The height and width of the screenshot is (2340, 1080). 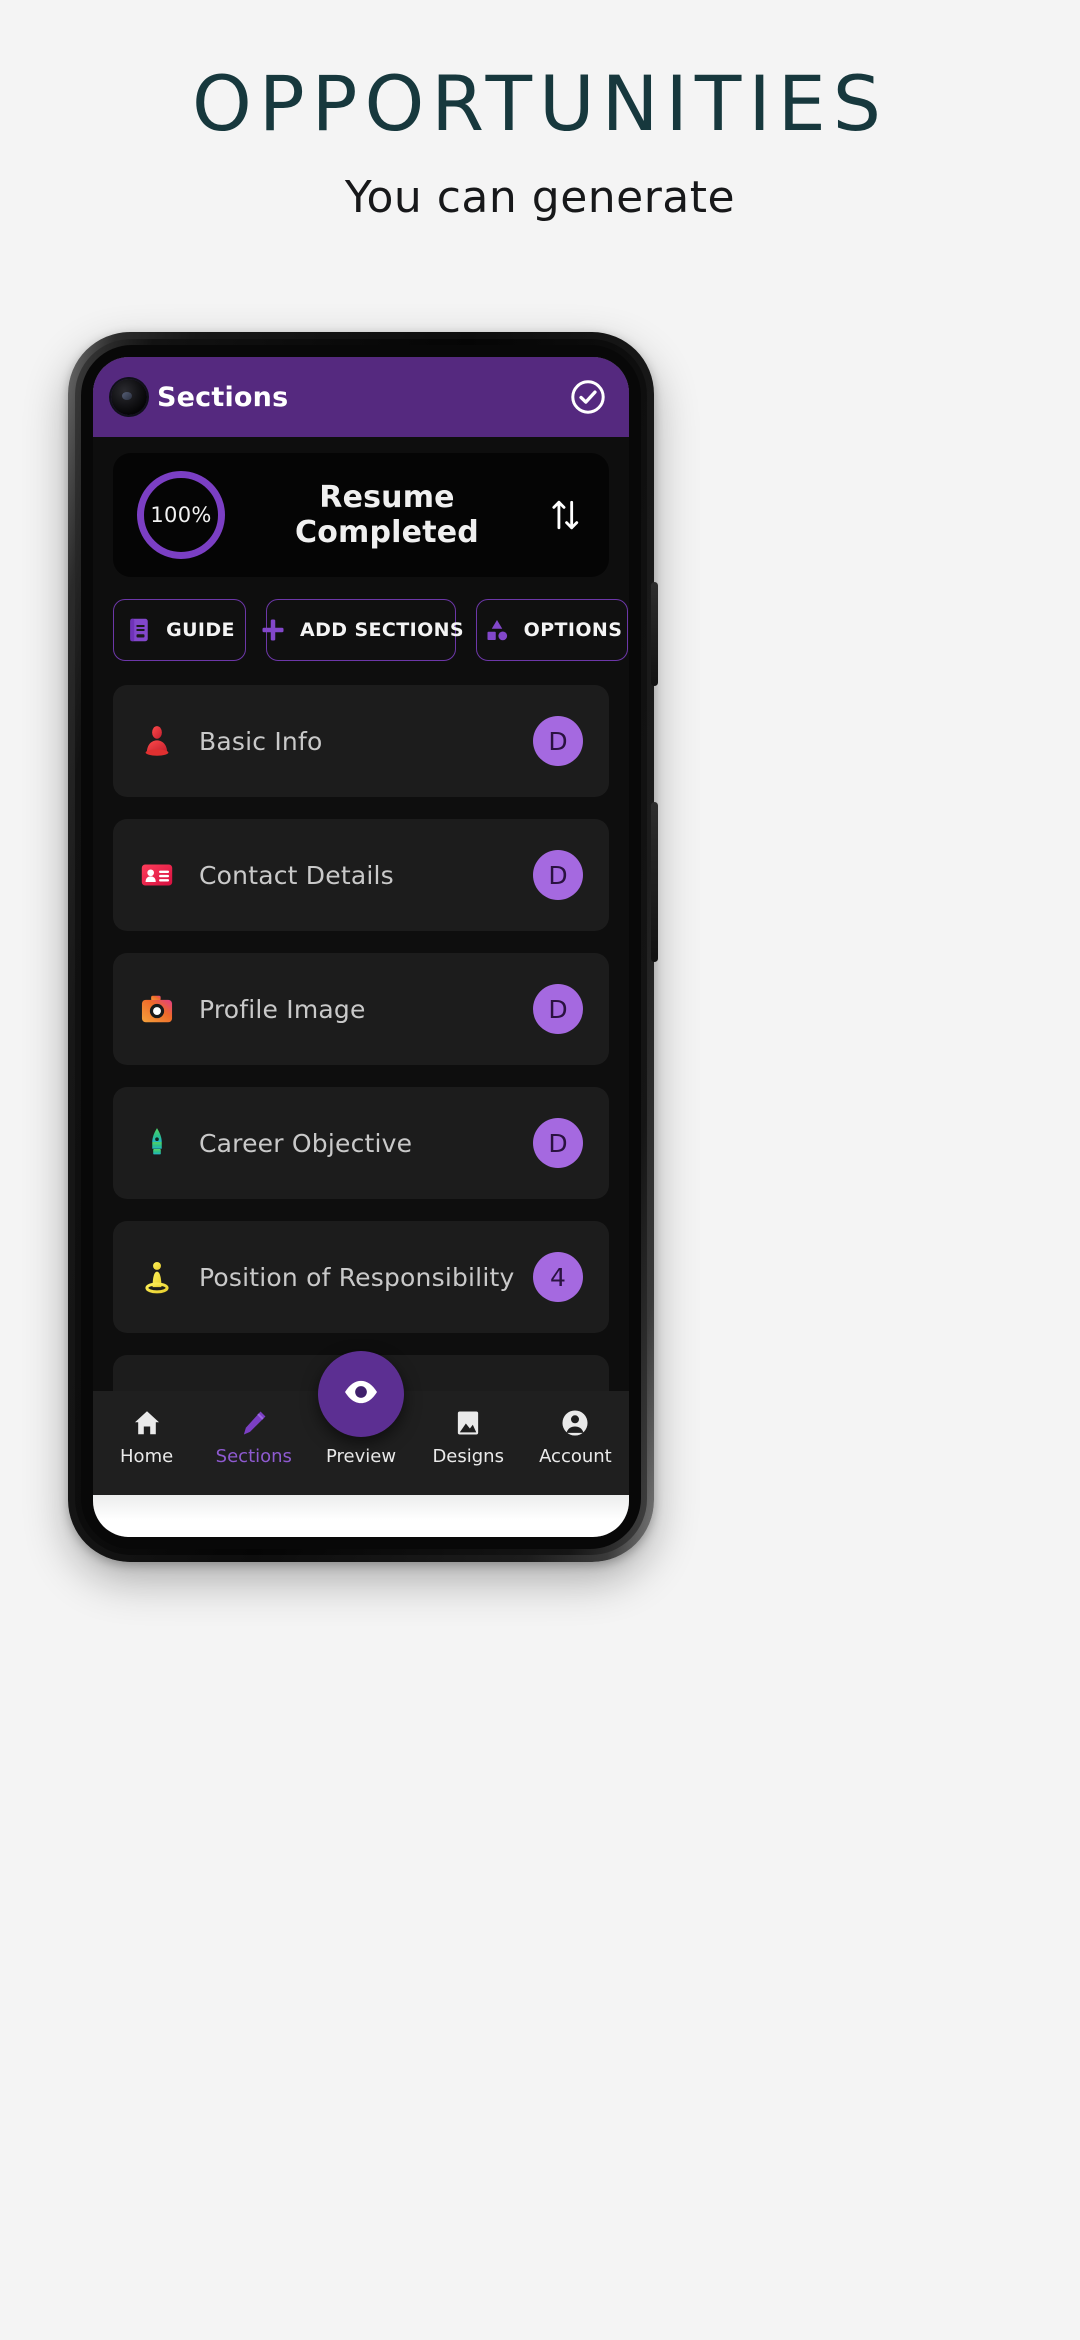 I want to click on nav-label: Home, so click(x=147, y=1456).